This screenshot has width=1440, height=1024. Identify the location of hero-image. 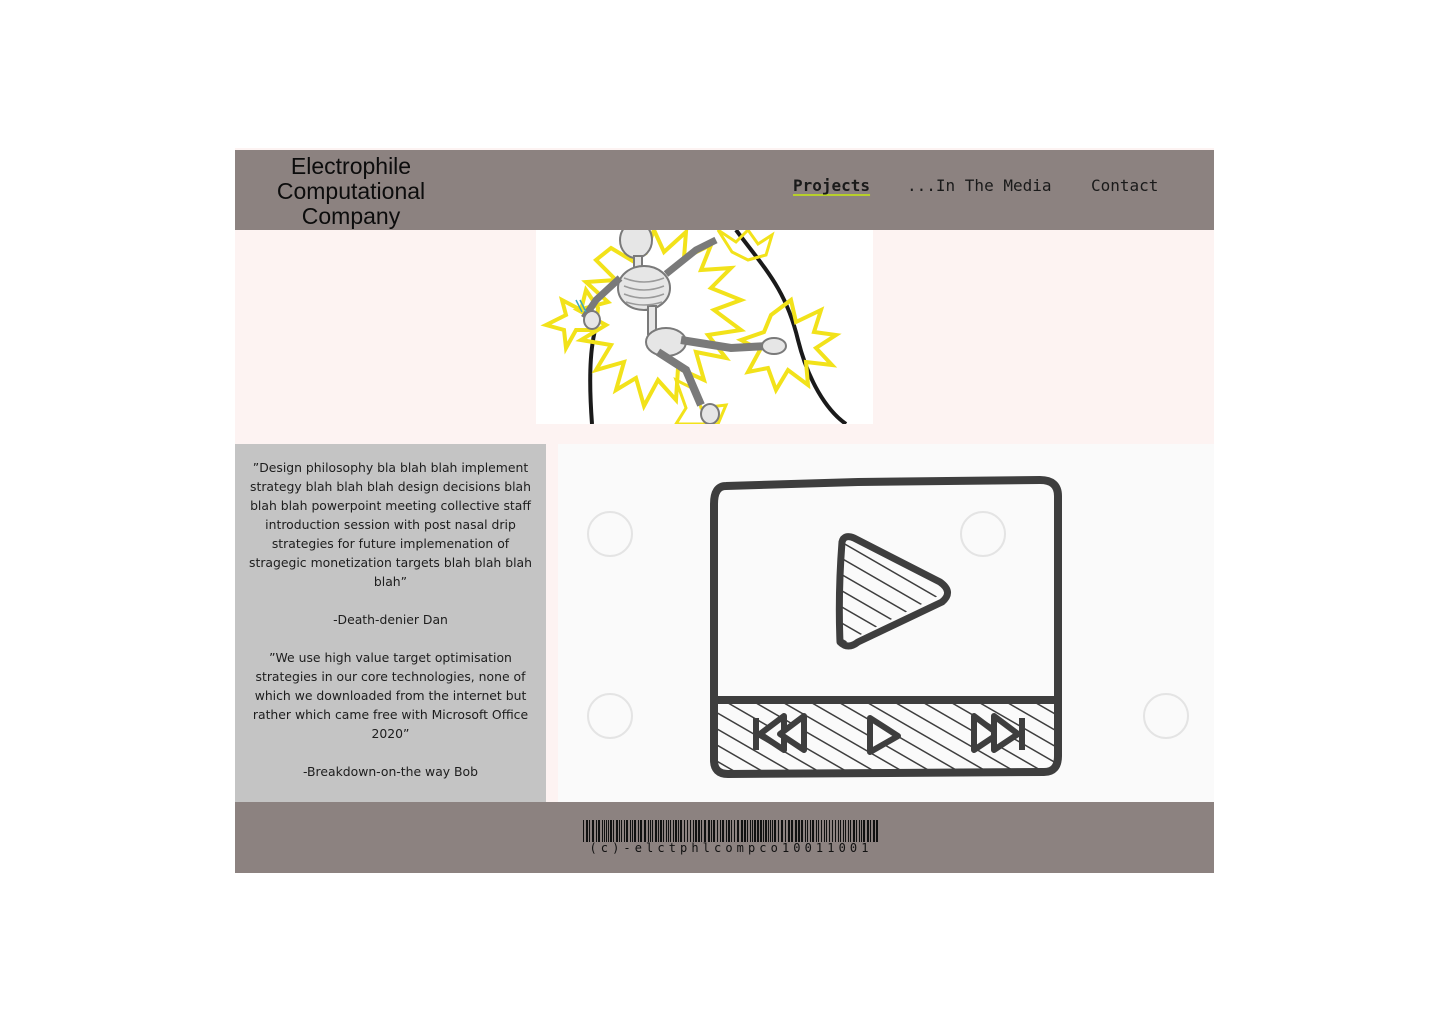
(704, 327).